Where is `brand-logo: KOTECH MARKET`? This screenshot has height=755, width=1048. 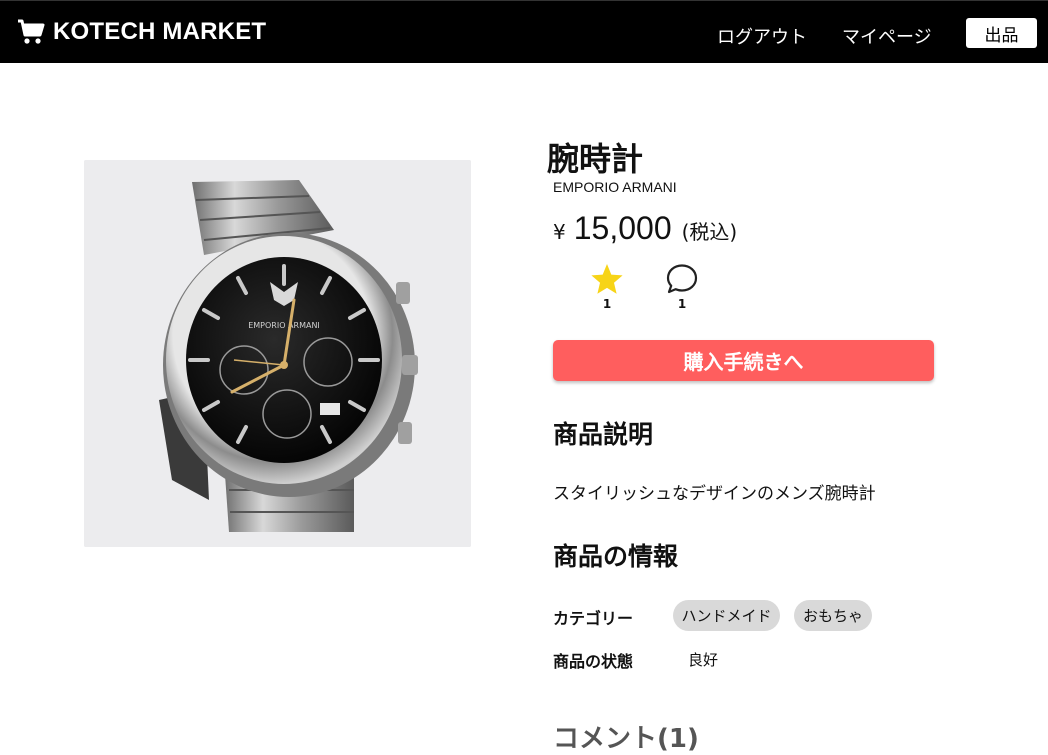
brand-logo: KOTECH MARKET is located at coordinates (141, 32).